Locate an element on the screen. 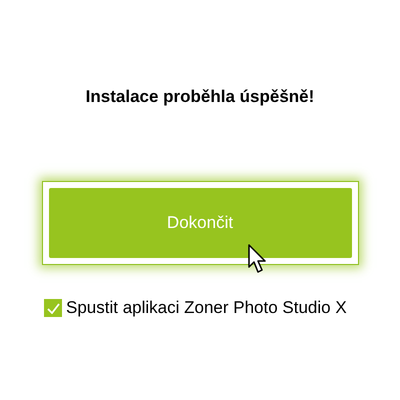 The height and width of the screenshot is (400, 400). launch-checkbox is located at coordinates (53, 308).